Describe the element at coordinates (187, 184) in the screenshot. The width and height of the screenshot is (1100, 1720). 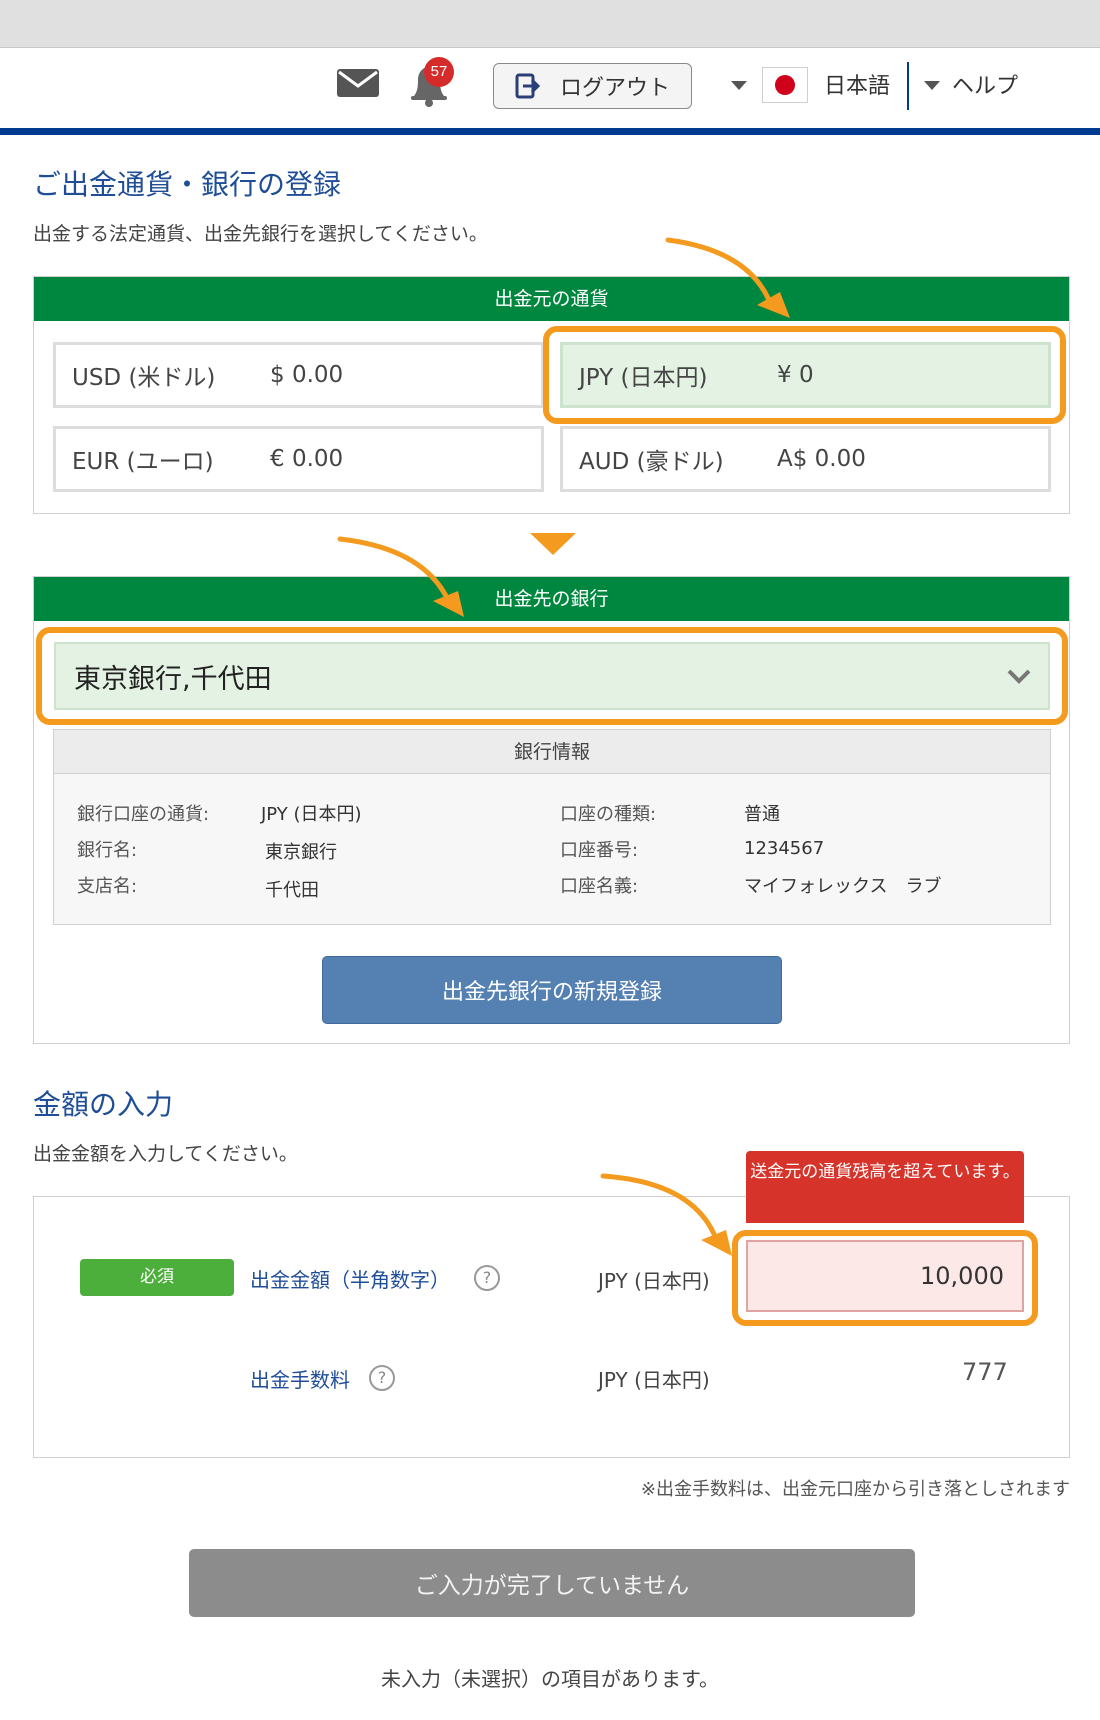
I see `page-title: ご出金通貨・銀行の登録` at that location.